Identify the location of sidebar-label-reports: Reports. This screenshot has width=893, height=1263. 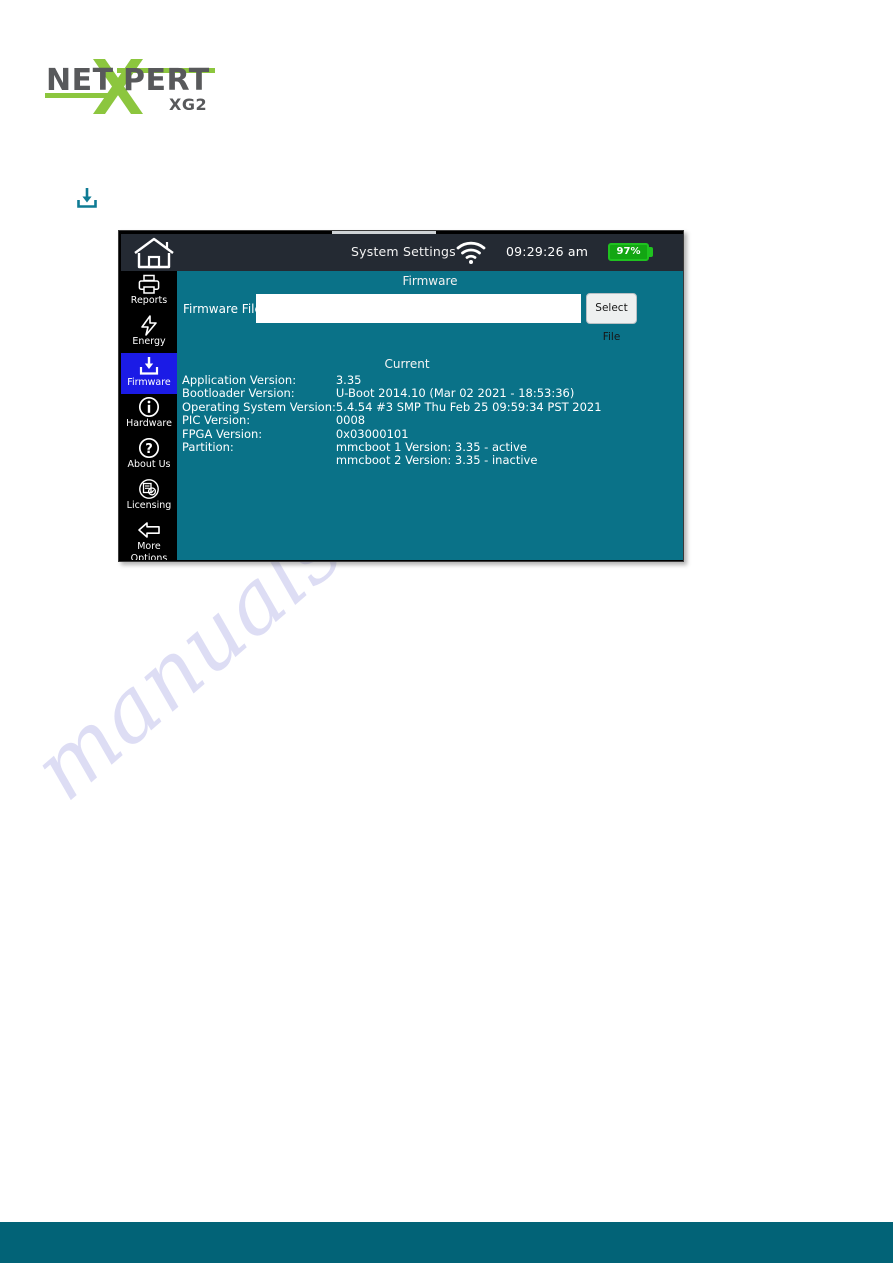
(149, 300).